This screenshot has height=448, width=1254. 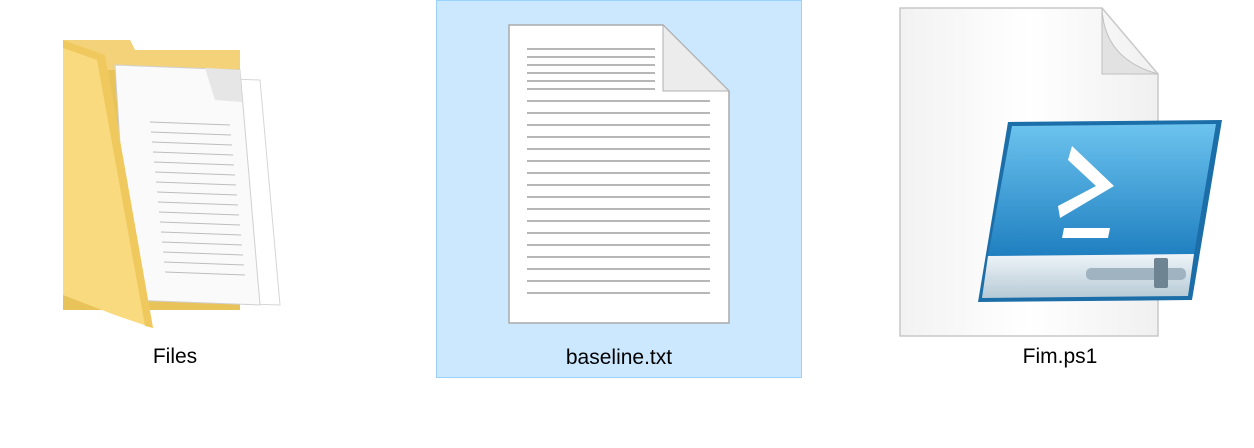 I want to click on file-label: baseline.txt, so click(x=619, y=357).